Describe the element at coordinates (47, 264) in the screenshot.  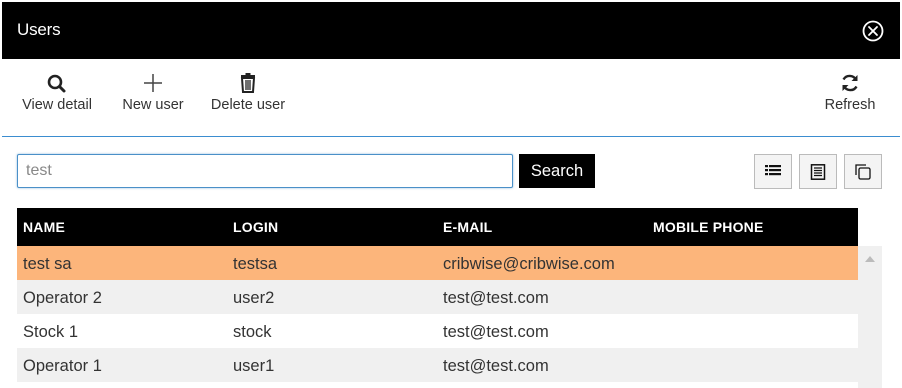
I see `cell-name: test sa` at that location.